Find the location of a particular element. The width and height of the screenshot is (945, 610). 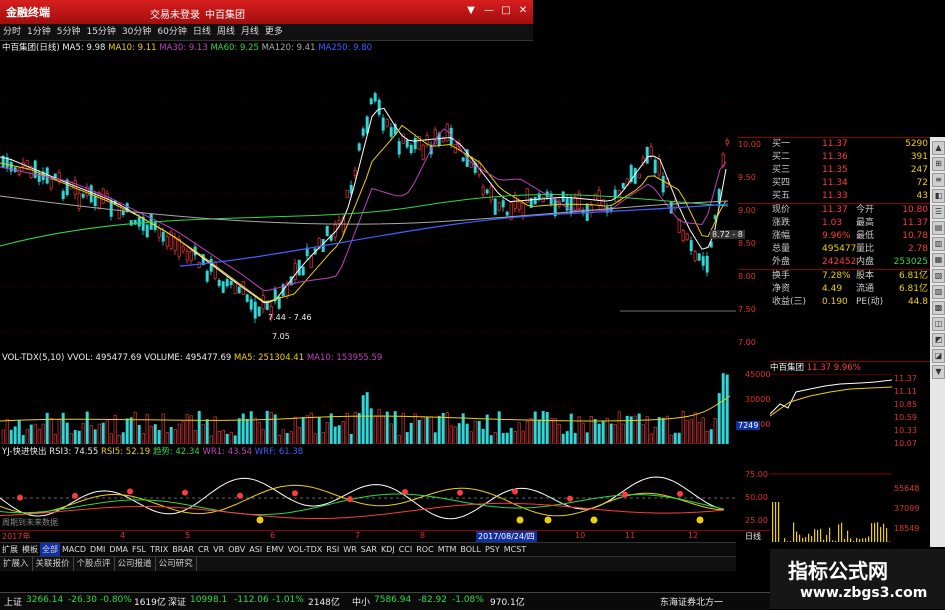

indicator-tab: SAR is located at coordinates (369, 550).